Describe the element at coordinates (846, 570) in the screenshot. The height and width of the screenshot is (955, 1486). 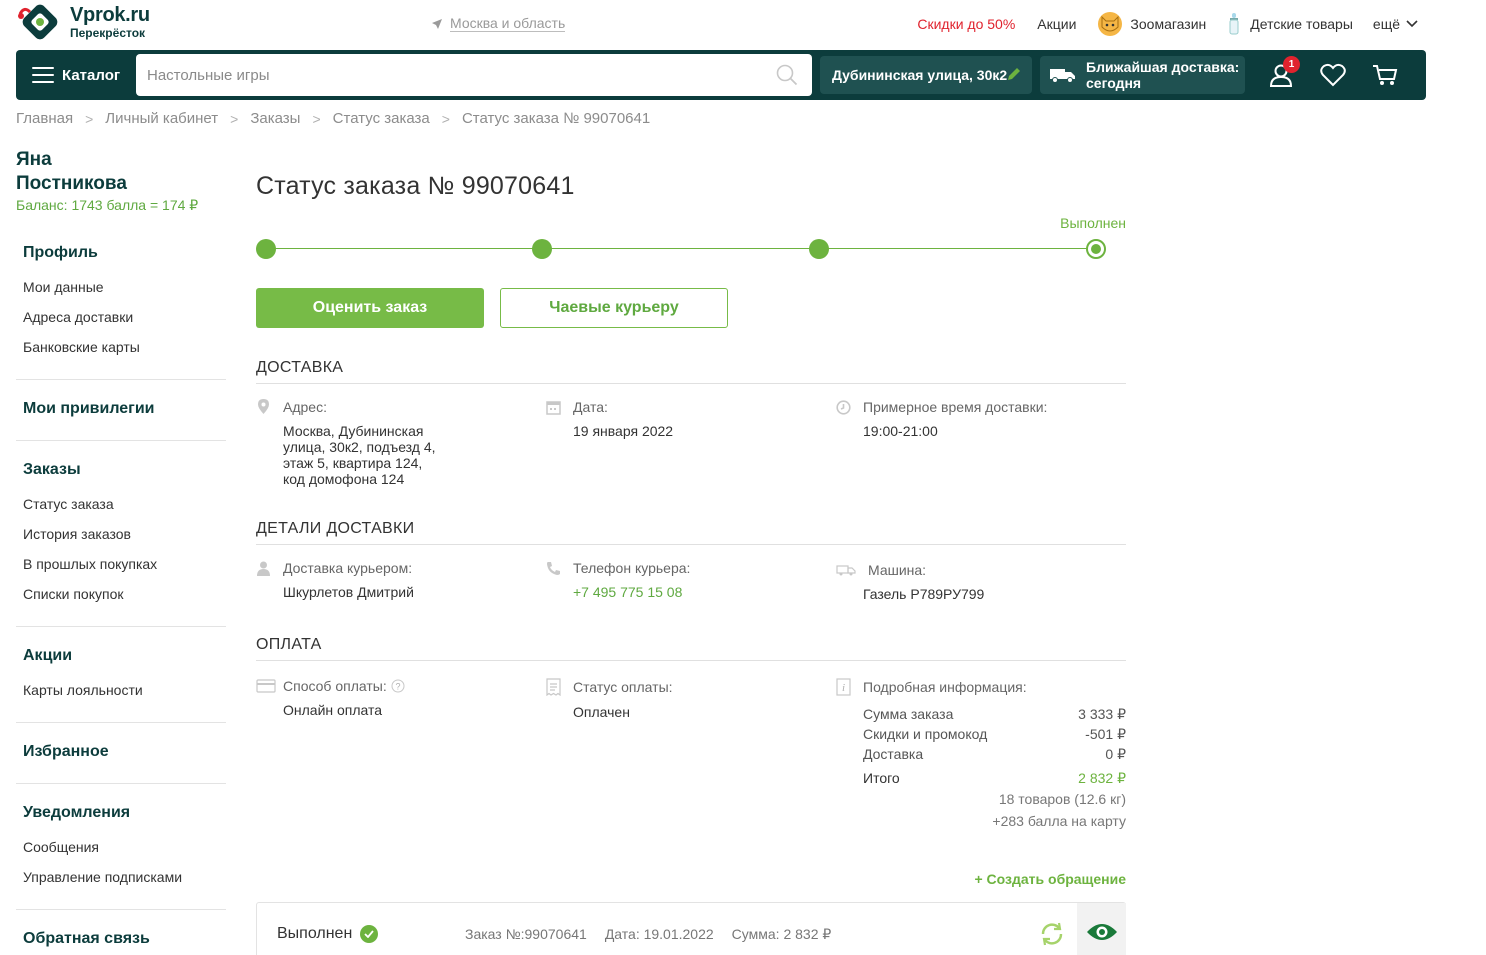
I see `car-icon` at that location.